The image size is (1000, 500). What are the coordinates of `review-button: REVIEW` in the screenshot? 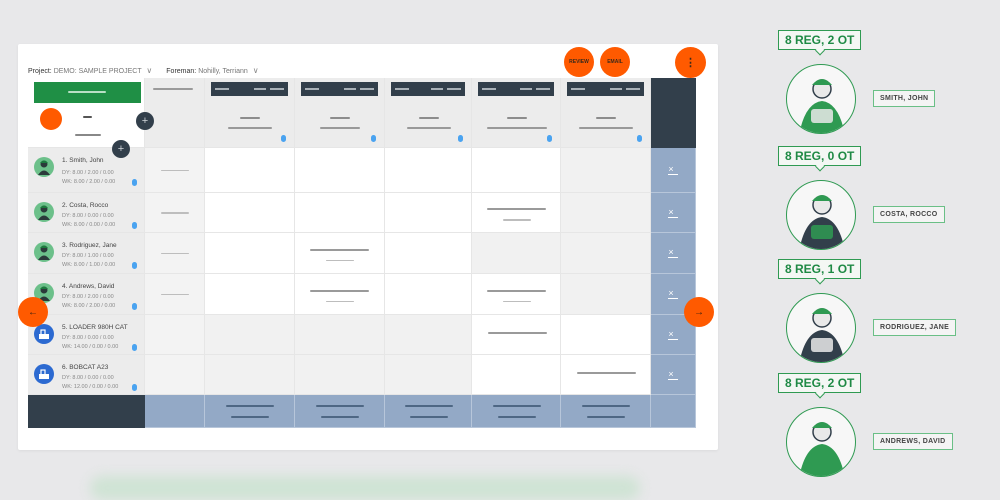 It's located at (579, 62).